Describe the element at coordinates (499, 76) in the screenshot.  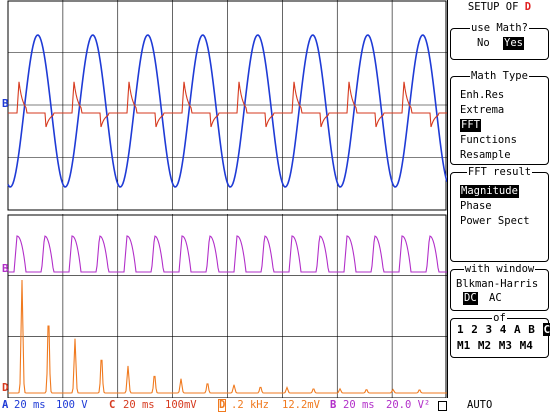
I see `math-type-title: Math Type` at that location.